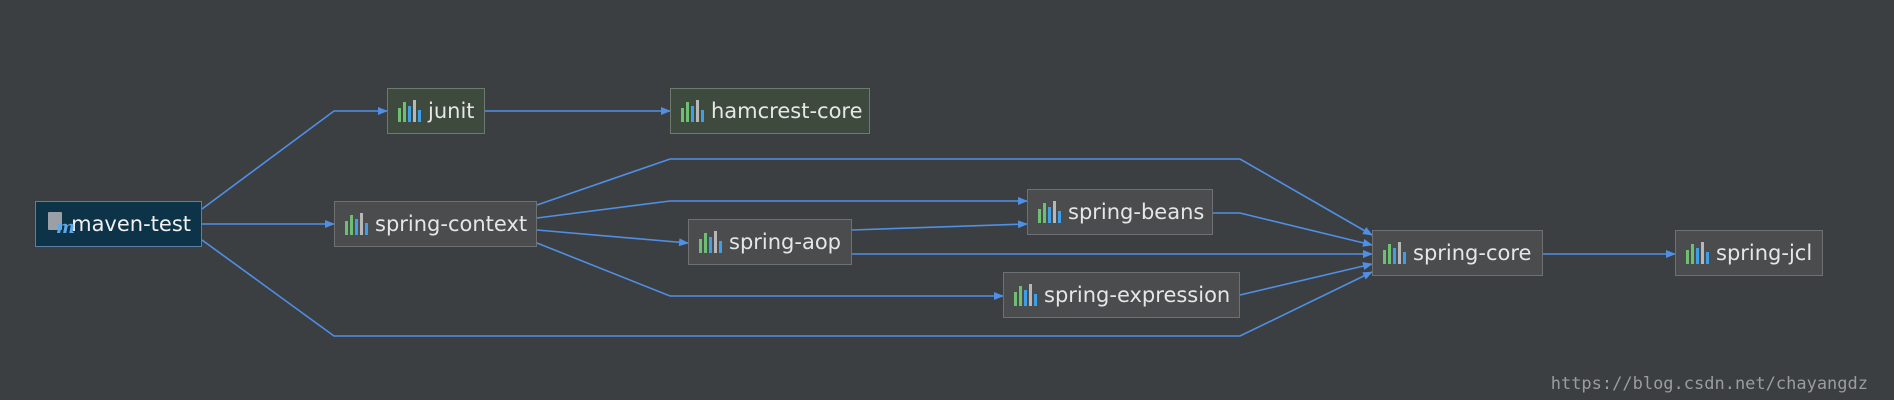 The height and width of the screenshot is (400, 1894). I want to click on node-maven-test: m maven-test, so click(118, 224).